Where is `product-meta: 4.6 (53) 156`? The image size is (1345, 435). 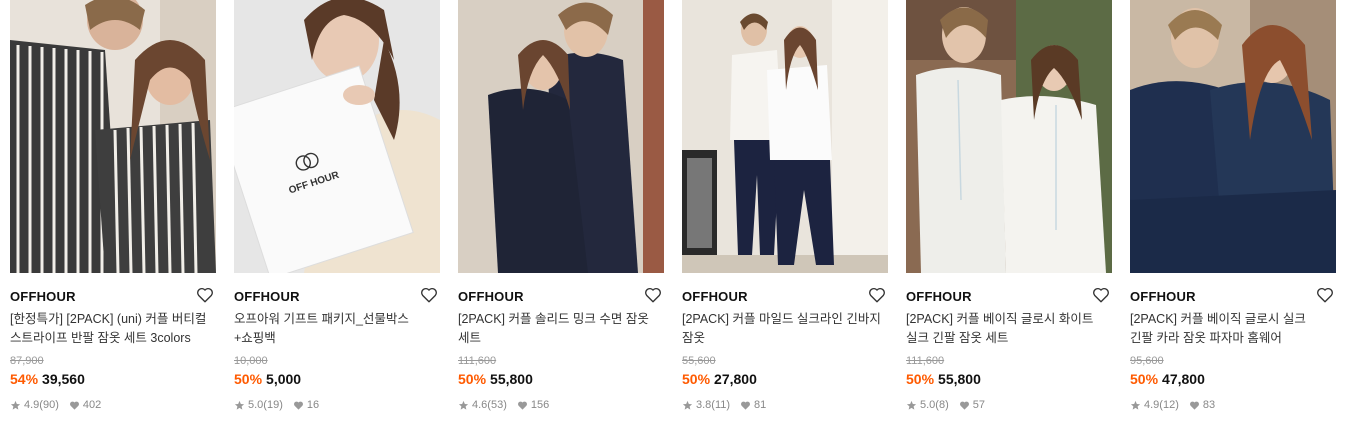 product-meta: 4.6 (53) 156 is located at coordinates (503, 405).